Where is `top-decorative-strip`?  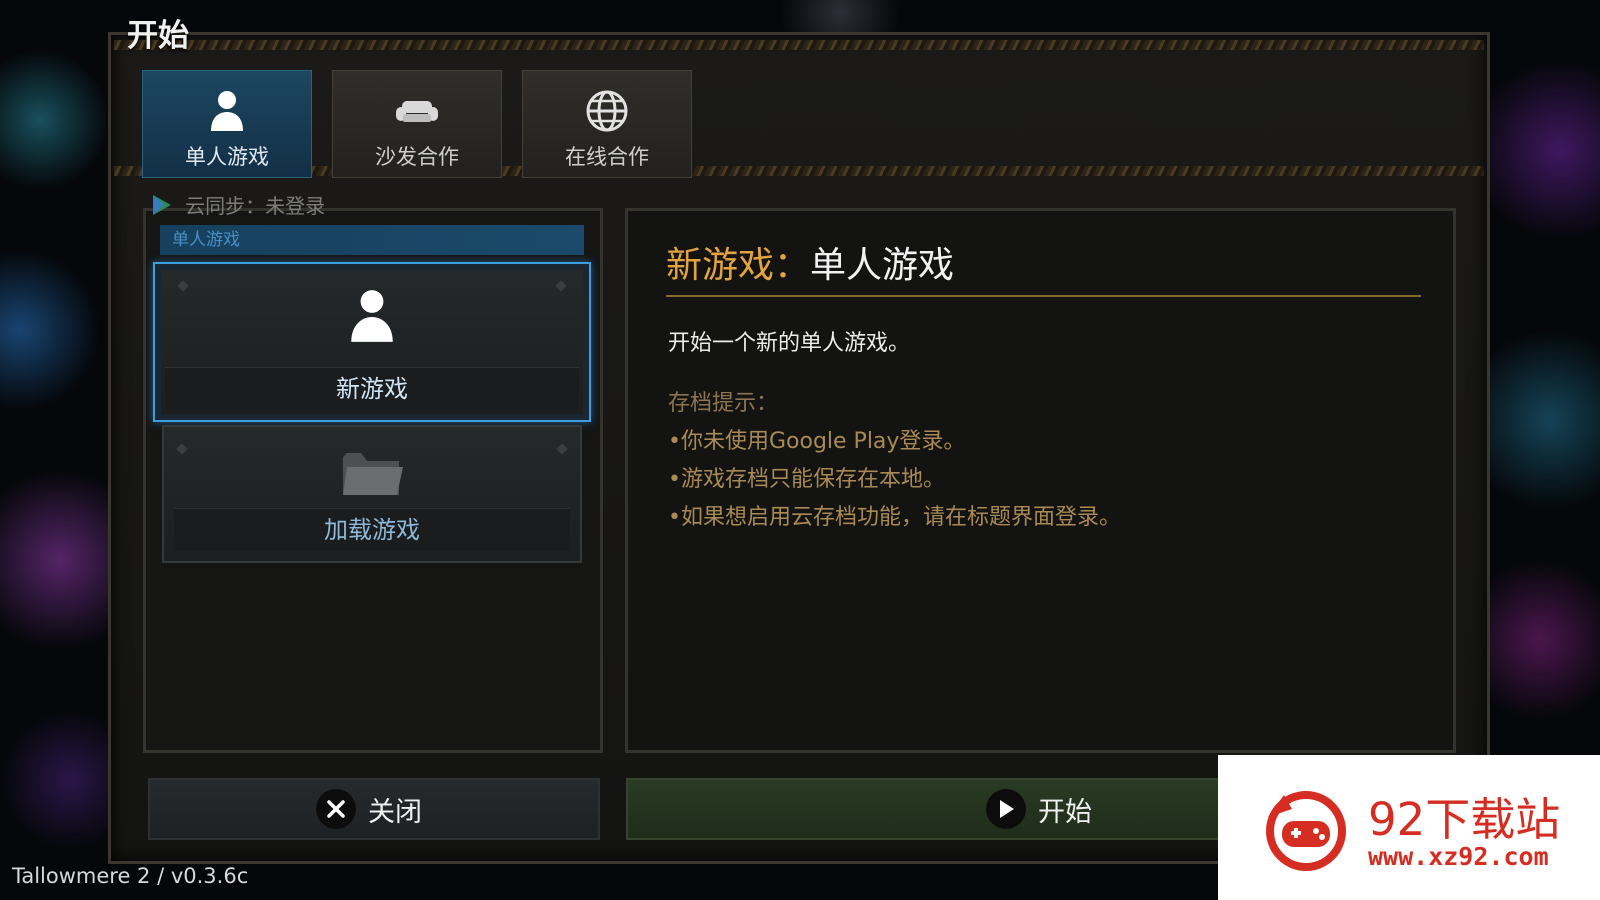 top-decorative-strip is located at coordinates (799, 45).